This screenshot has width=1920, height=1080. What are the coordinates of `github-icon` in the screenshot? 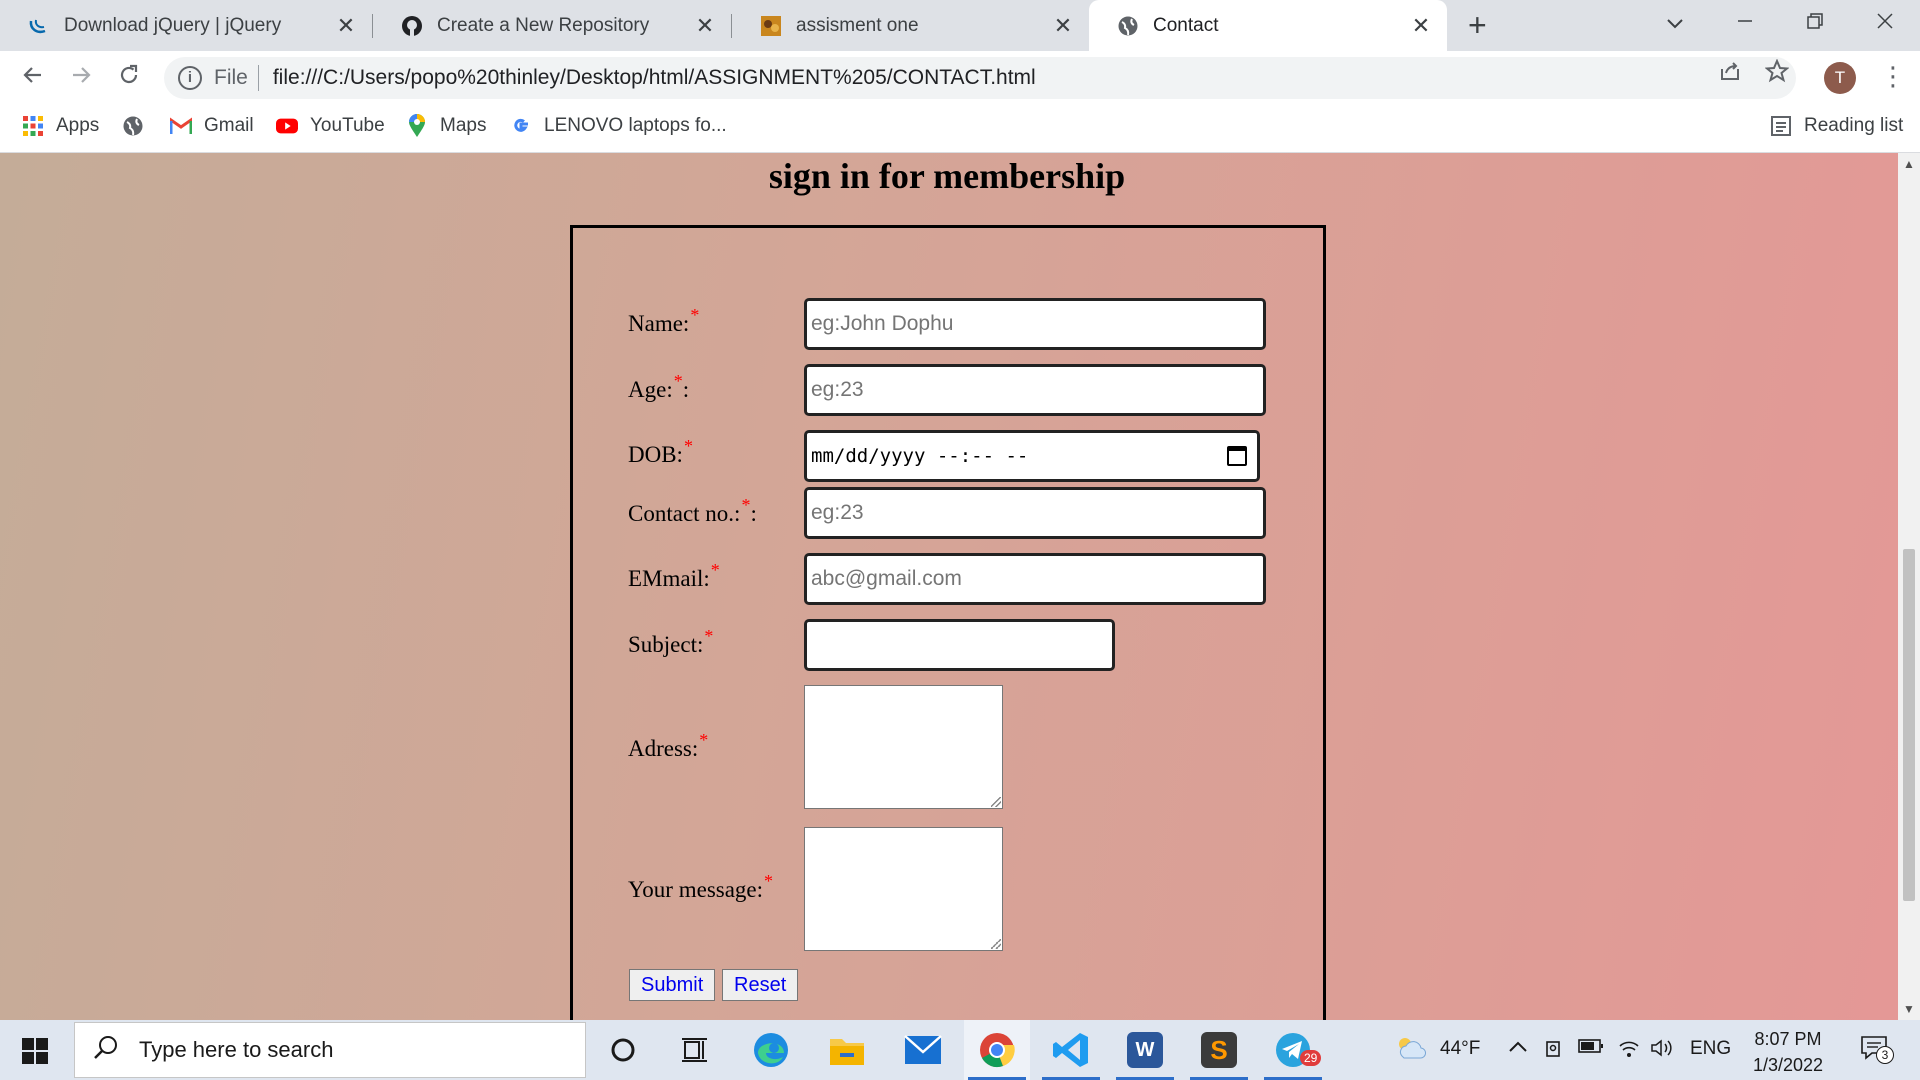 It's located at (412, 26).